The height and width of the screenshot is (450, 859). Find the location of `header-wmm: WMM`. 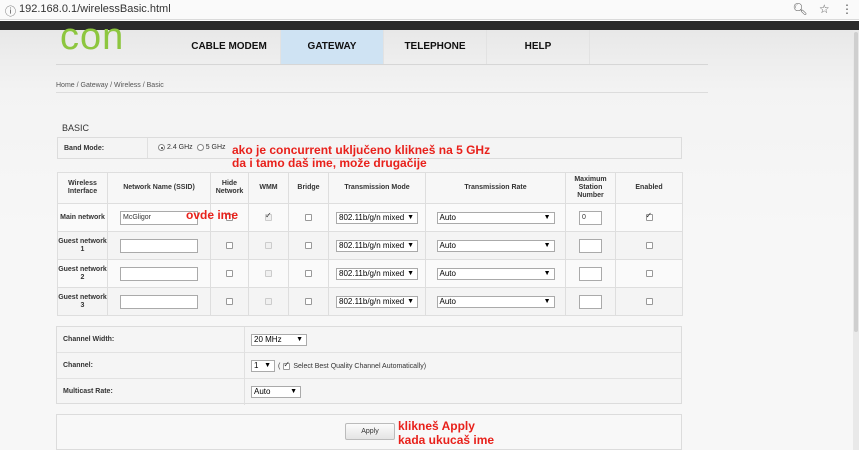

header-wmm: WMM is located at coordinates (268, 188).